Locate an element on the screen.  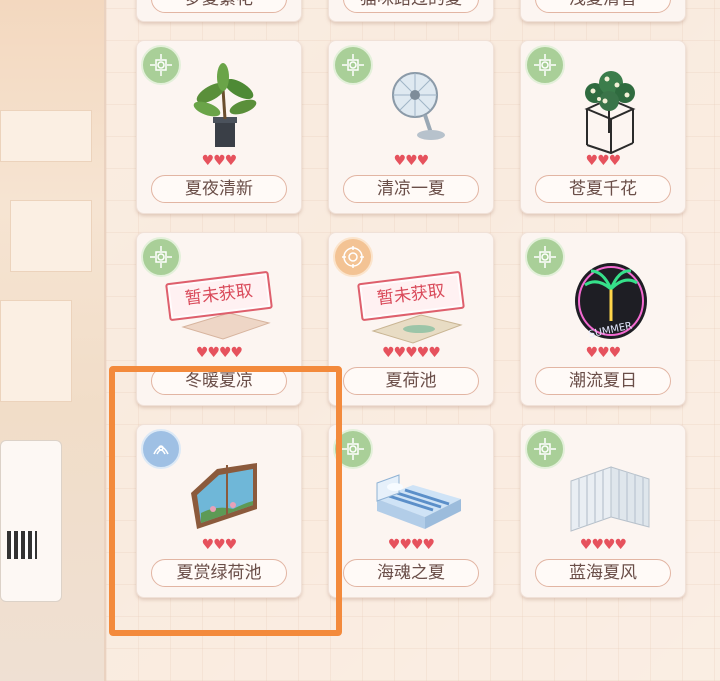
selection-highlight-frame is located at coordinates (225, 501).